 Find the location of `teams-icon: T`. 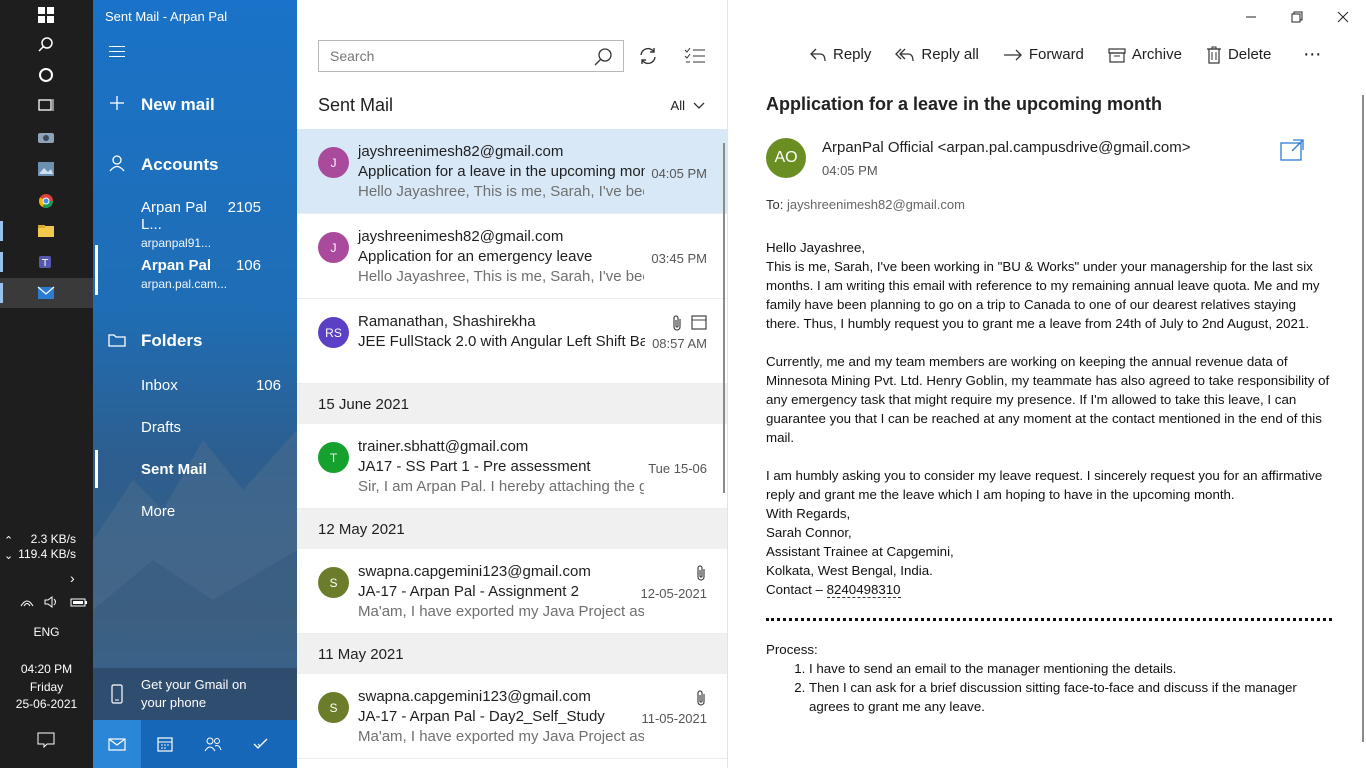

teams-icon: T is located at coordinates (46, 262).